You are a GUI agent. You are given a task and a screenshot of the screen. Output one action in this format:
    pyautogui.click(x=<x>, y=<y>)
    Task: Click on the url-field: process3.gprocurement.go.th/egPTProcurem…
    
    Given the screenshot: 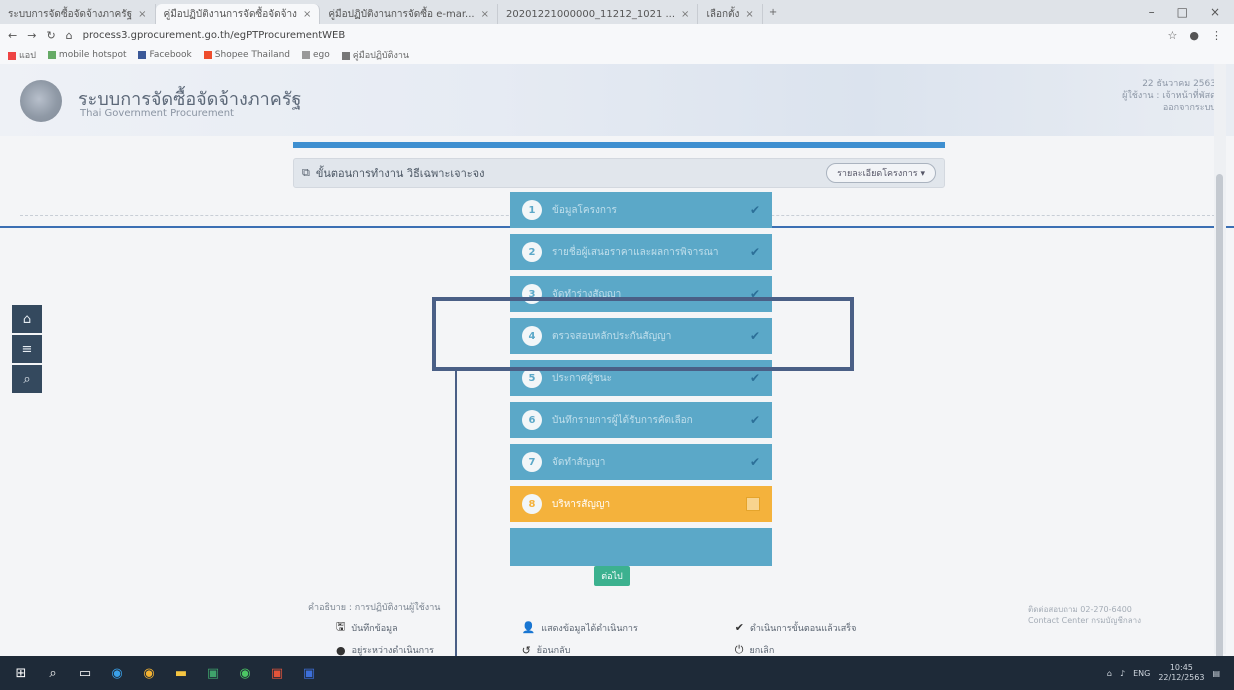 What is the action you would take?
    pyautogui.click(x=214, y=35)
    